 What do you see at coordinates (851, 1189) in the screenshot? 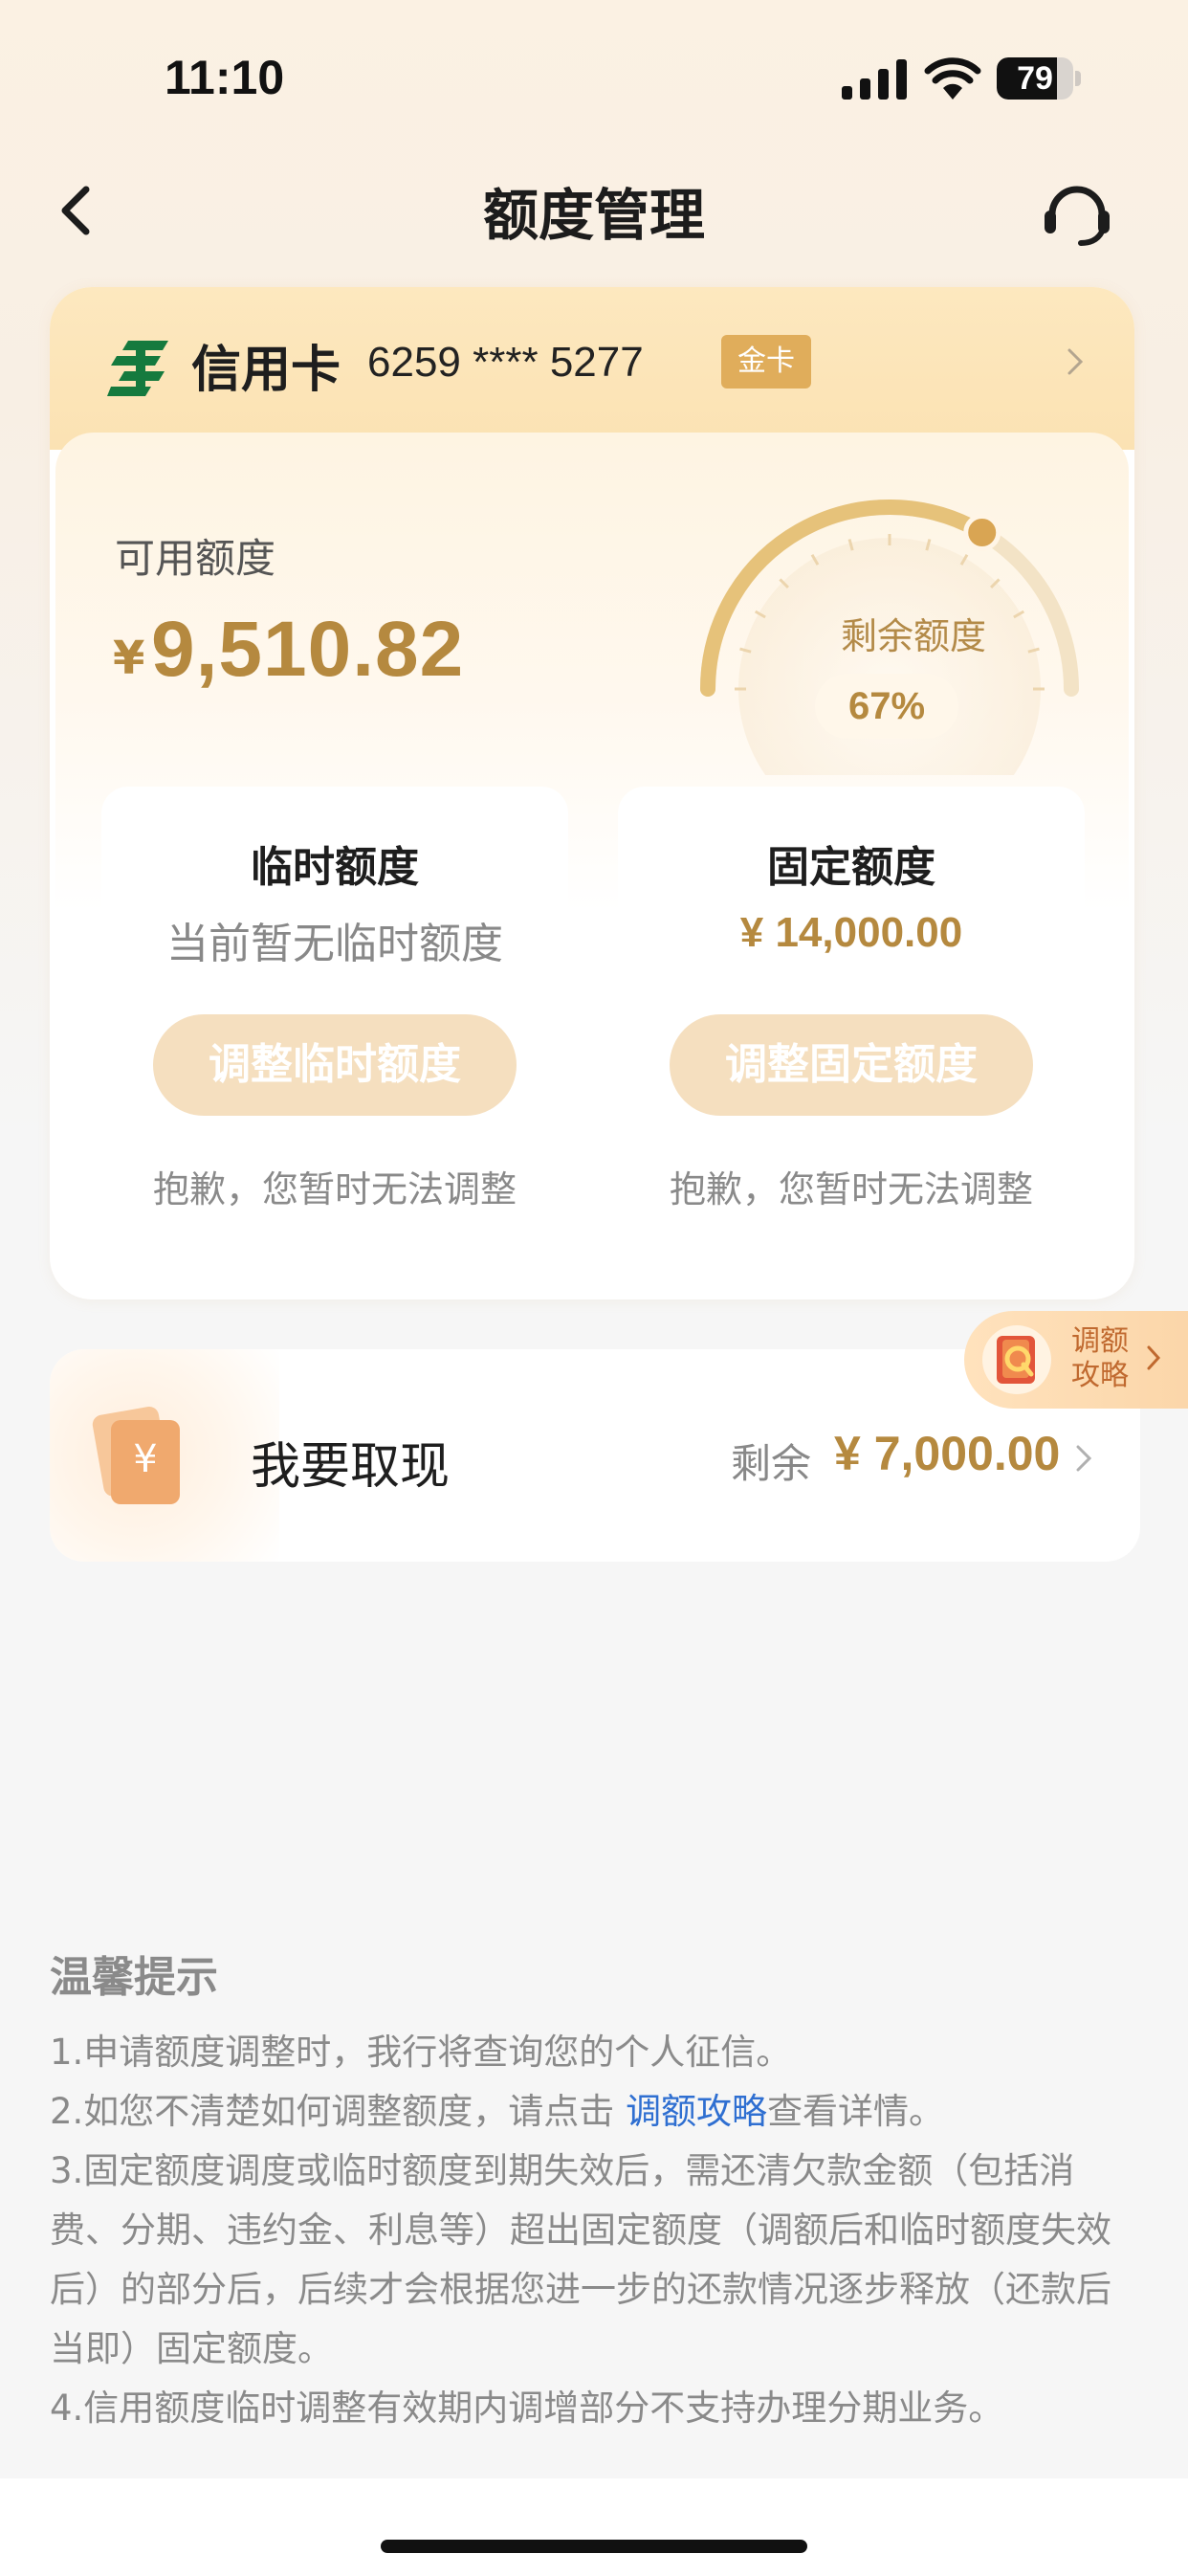
I see `fixed-limit-note: 抱歉，您暂时无法调整` at bounding box center [851, 1189].